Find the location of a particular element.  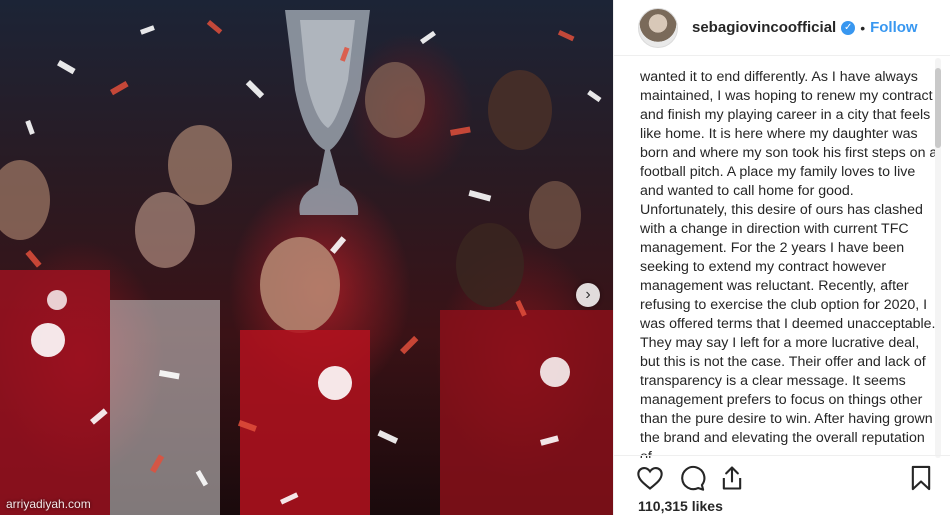

scrollbar-thumb is located at coordinates (938, 108).